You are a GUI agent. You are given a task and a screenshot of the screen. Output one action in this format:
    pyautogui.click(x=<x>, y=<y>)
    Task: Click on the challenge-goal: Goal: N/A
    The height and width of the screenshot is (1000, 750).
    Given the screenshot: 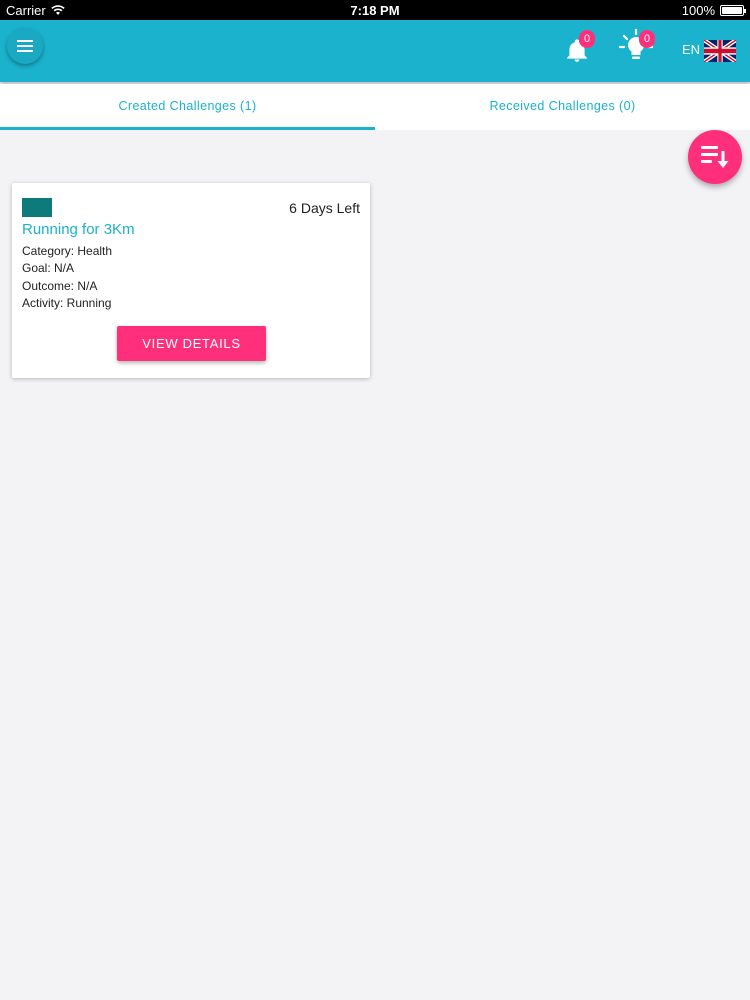 What is the action you would take?
    pyautogui.click(x=48, y=268)
    